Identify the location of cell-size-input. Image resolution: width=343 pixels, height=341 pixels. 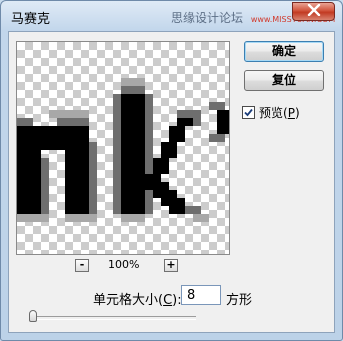
(201, 295).